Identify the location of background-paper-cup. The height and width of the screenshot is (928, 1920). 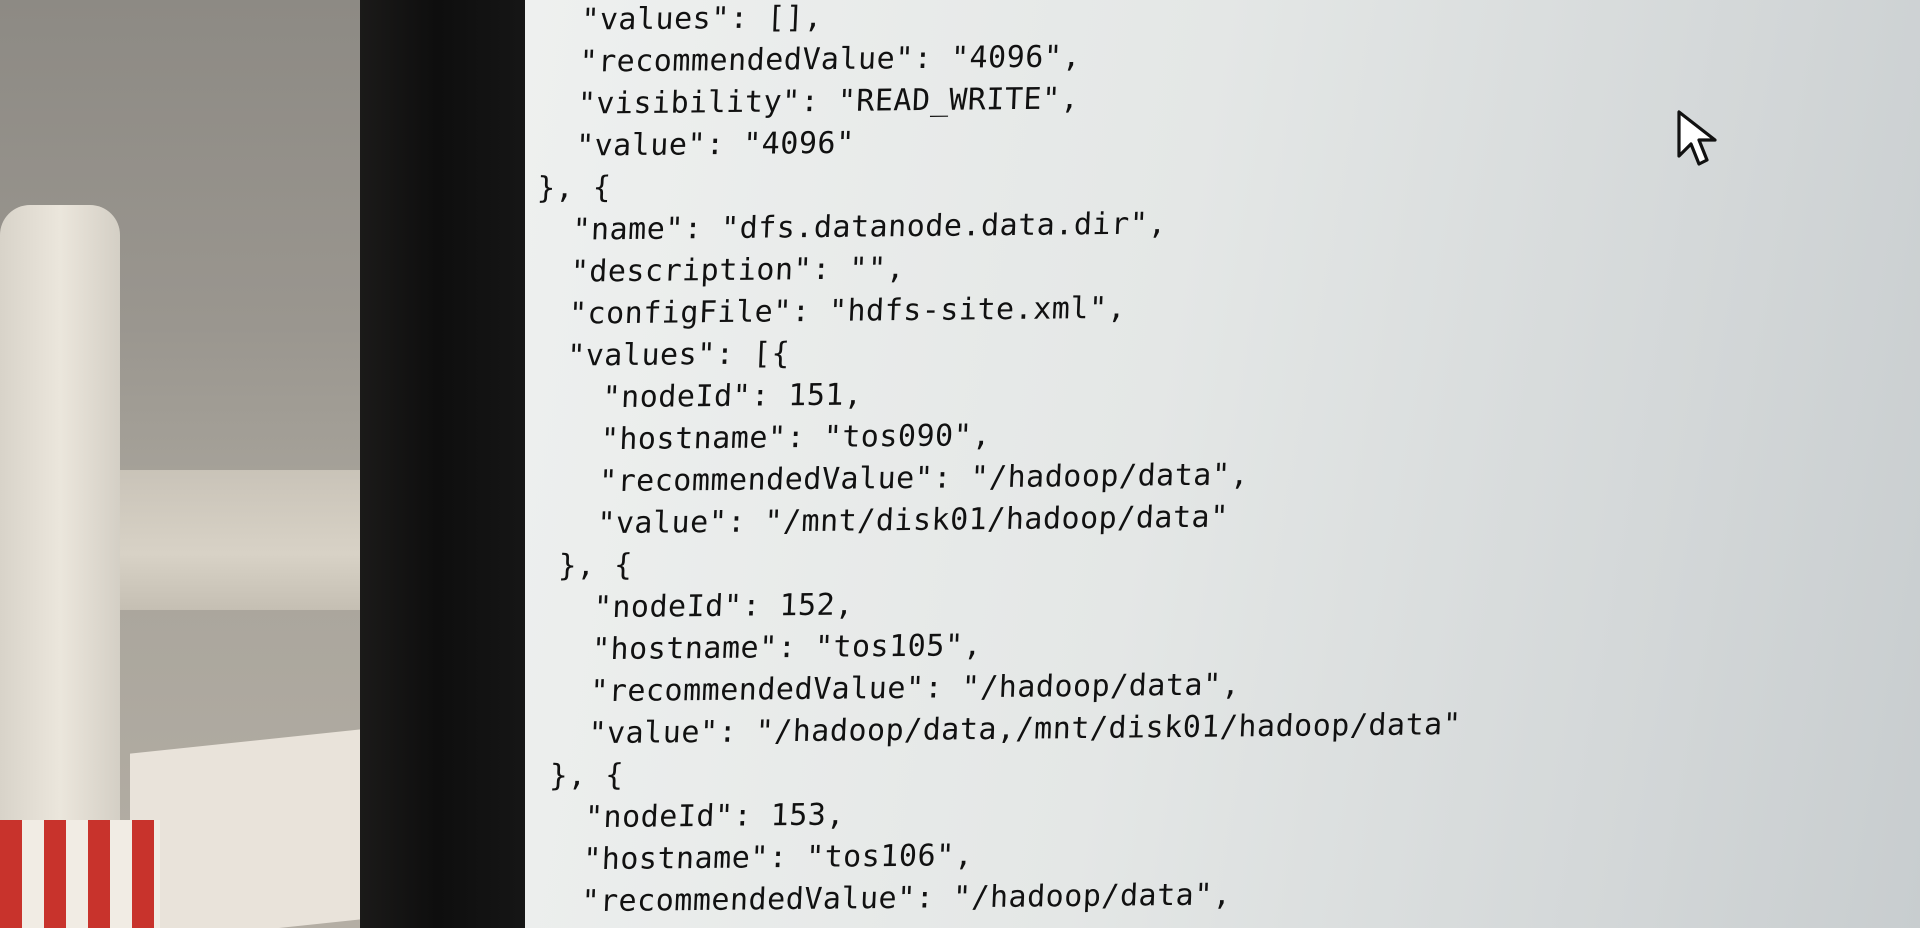
(60, 525).